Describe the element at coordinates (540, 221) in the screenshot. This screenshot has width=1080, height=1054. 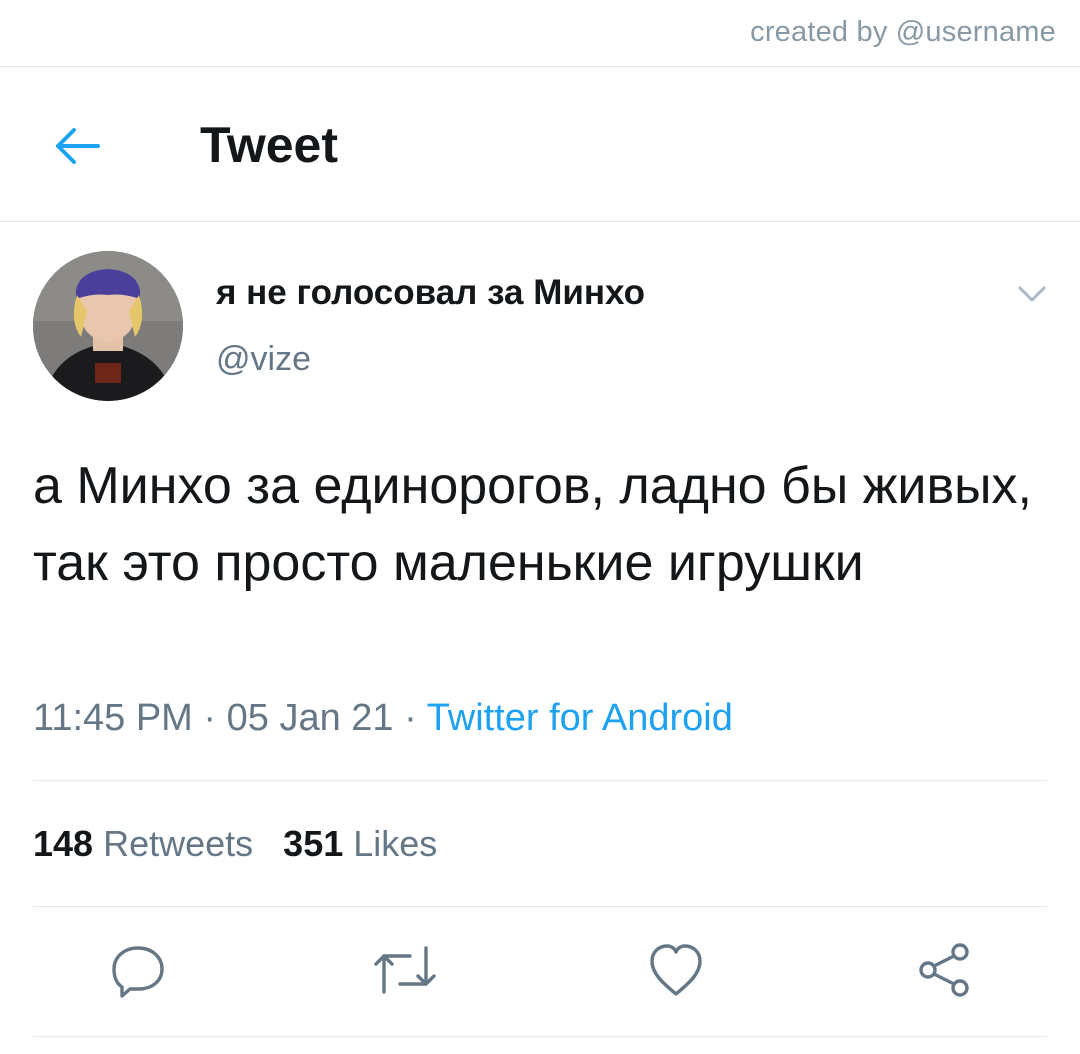
I see `header-divider` at that location.